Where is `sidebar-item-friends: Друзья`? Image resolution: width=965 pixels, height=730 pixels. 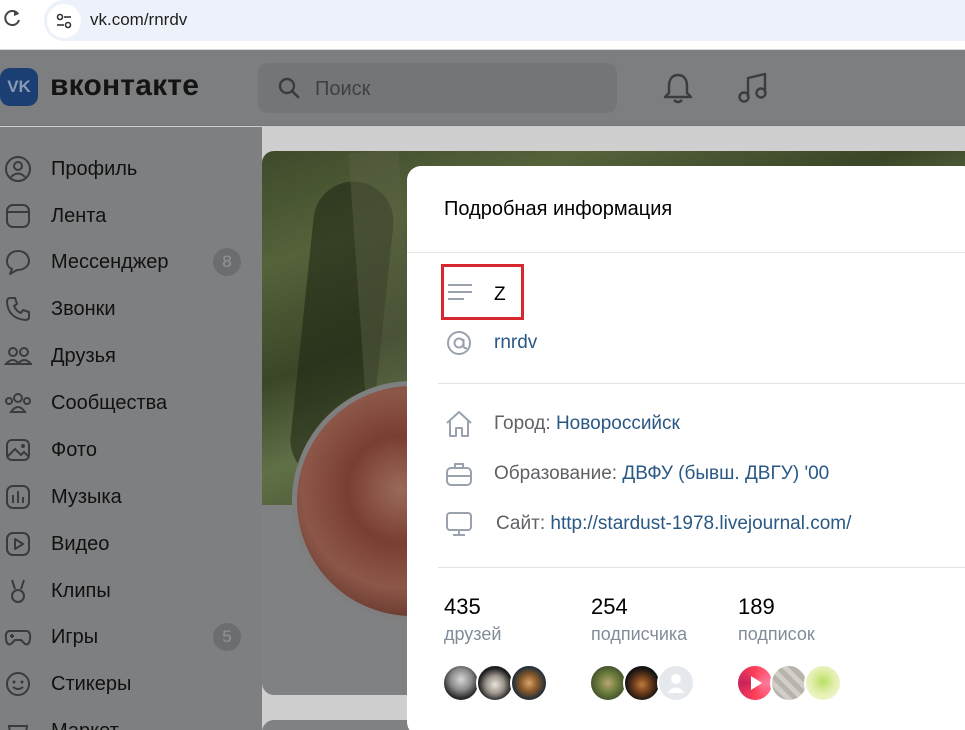
sidebar-item-friends: Друзья is located at coordinates (131, 354).